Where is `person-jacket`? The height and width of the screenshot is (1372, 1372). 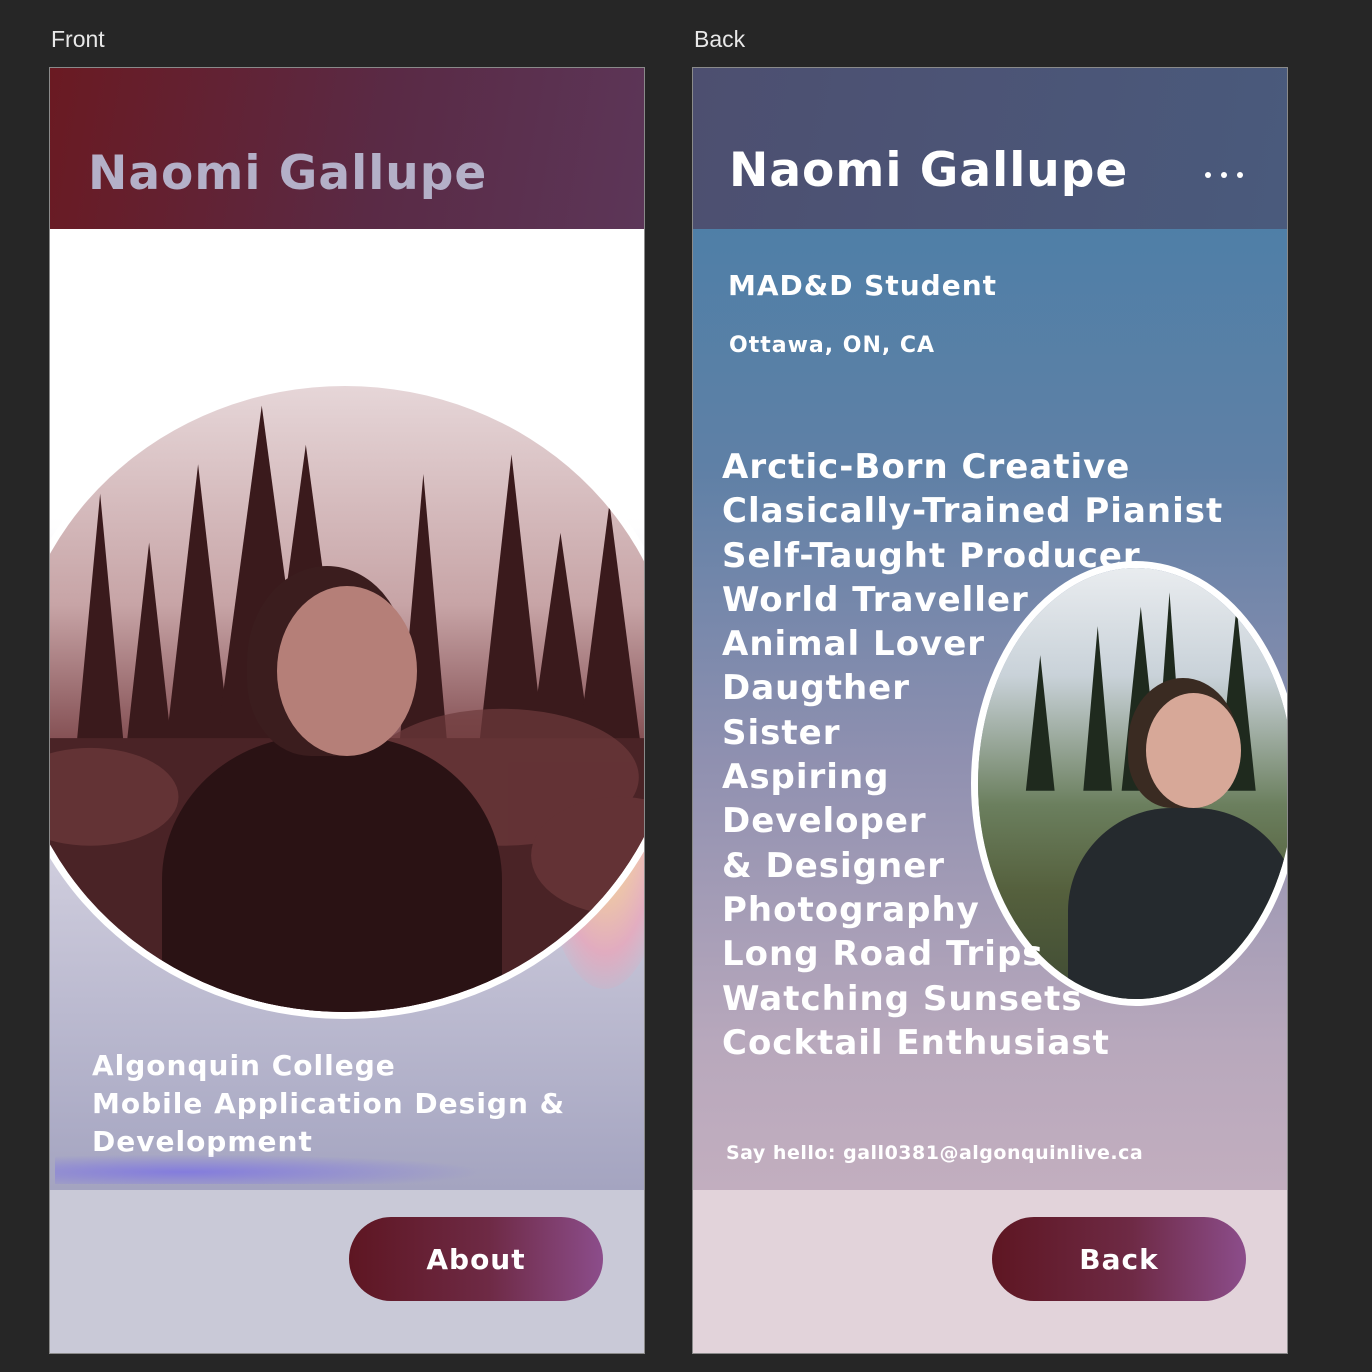 person-jacket is located at coordinates (332, 874).